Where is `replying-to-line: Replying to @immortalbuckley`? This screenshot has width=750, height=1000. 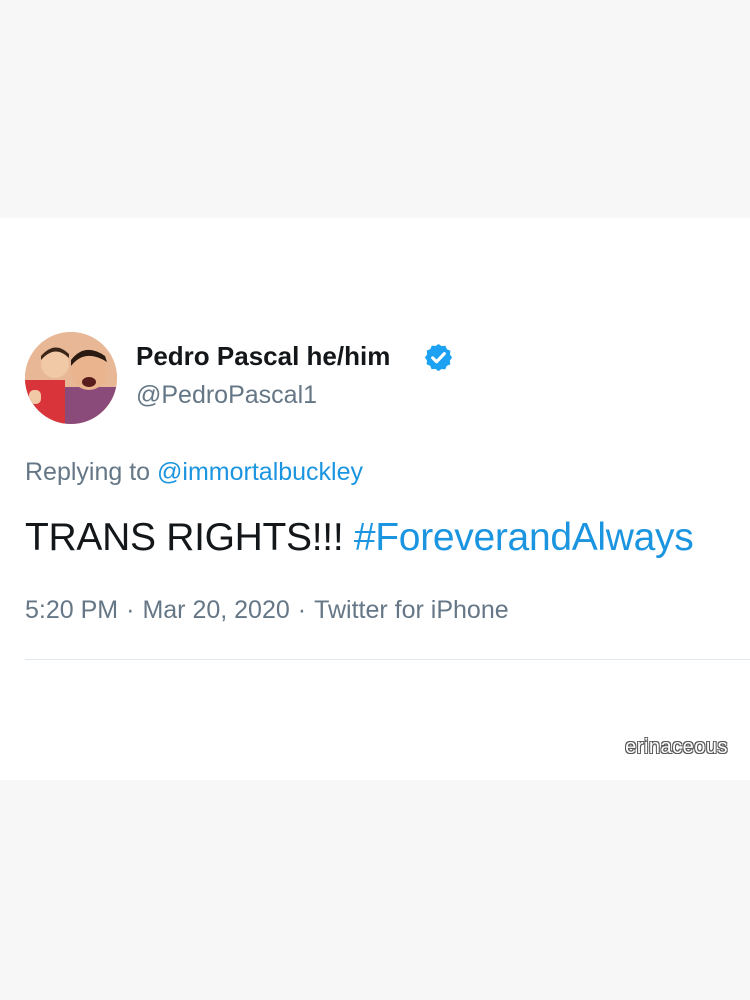
replying-to-line: Replying to @immortalbuckley is located at coordinates (194, 472).